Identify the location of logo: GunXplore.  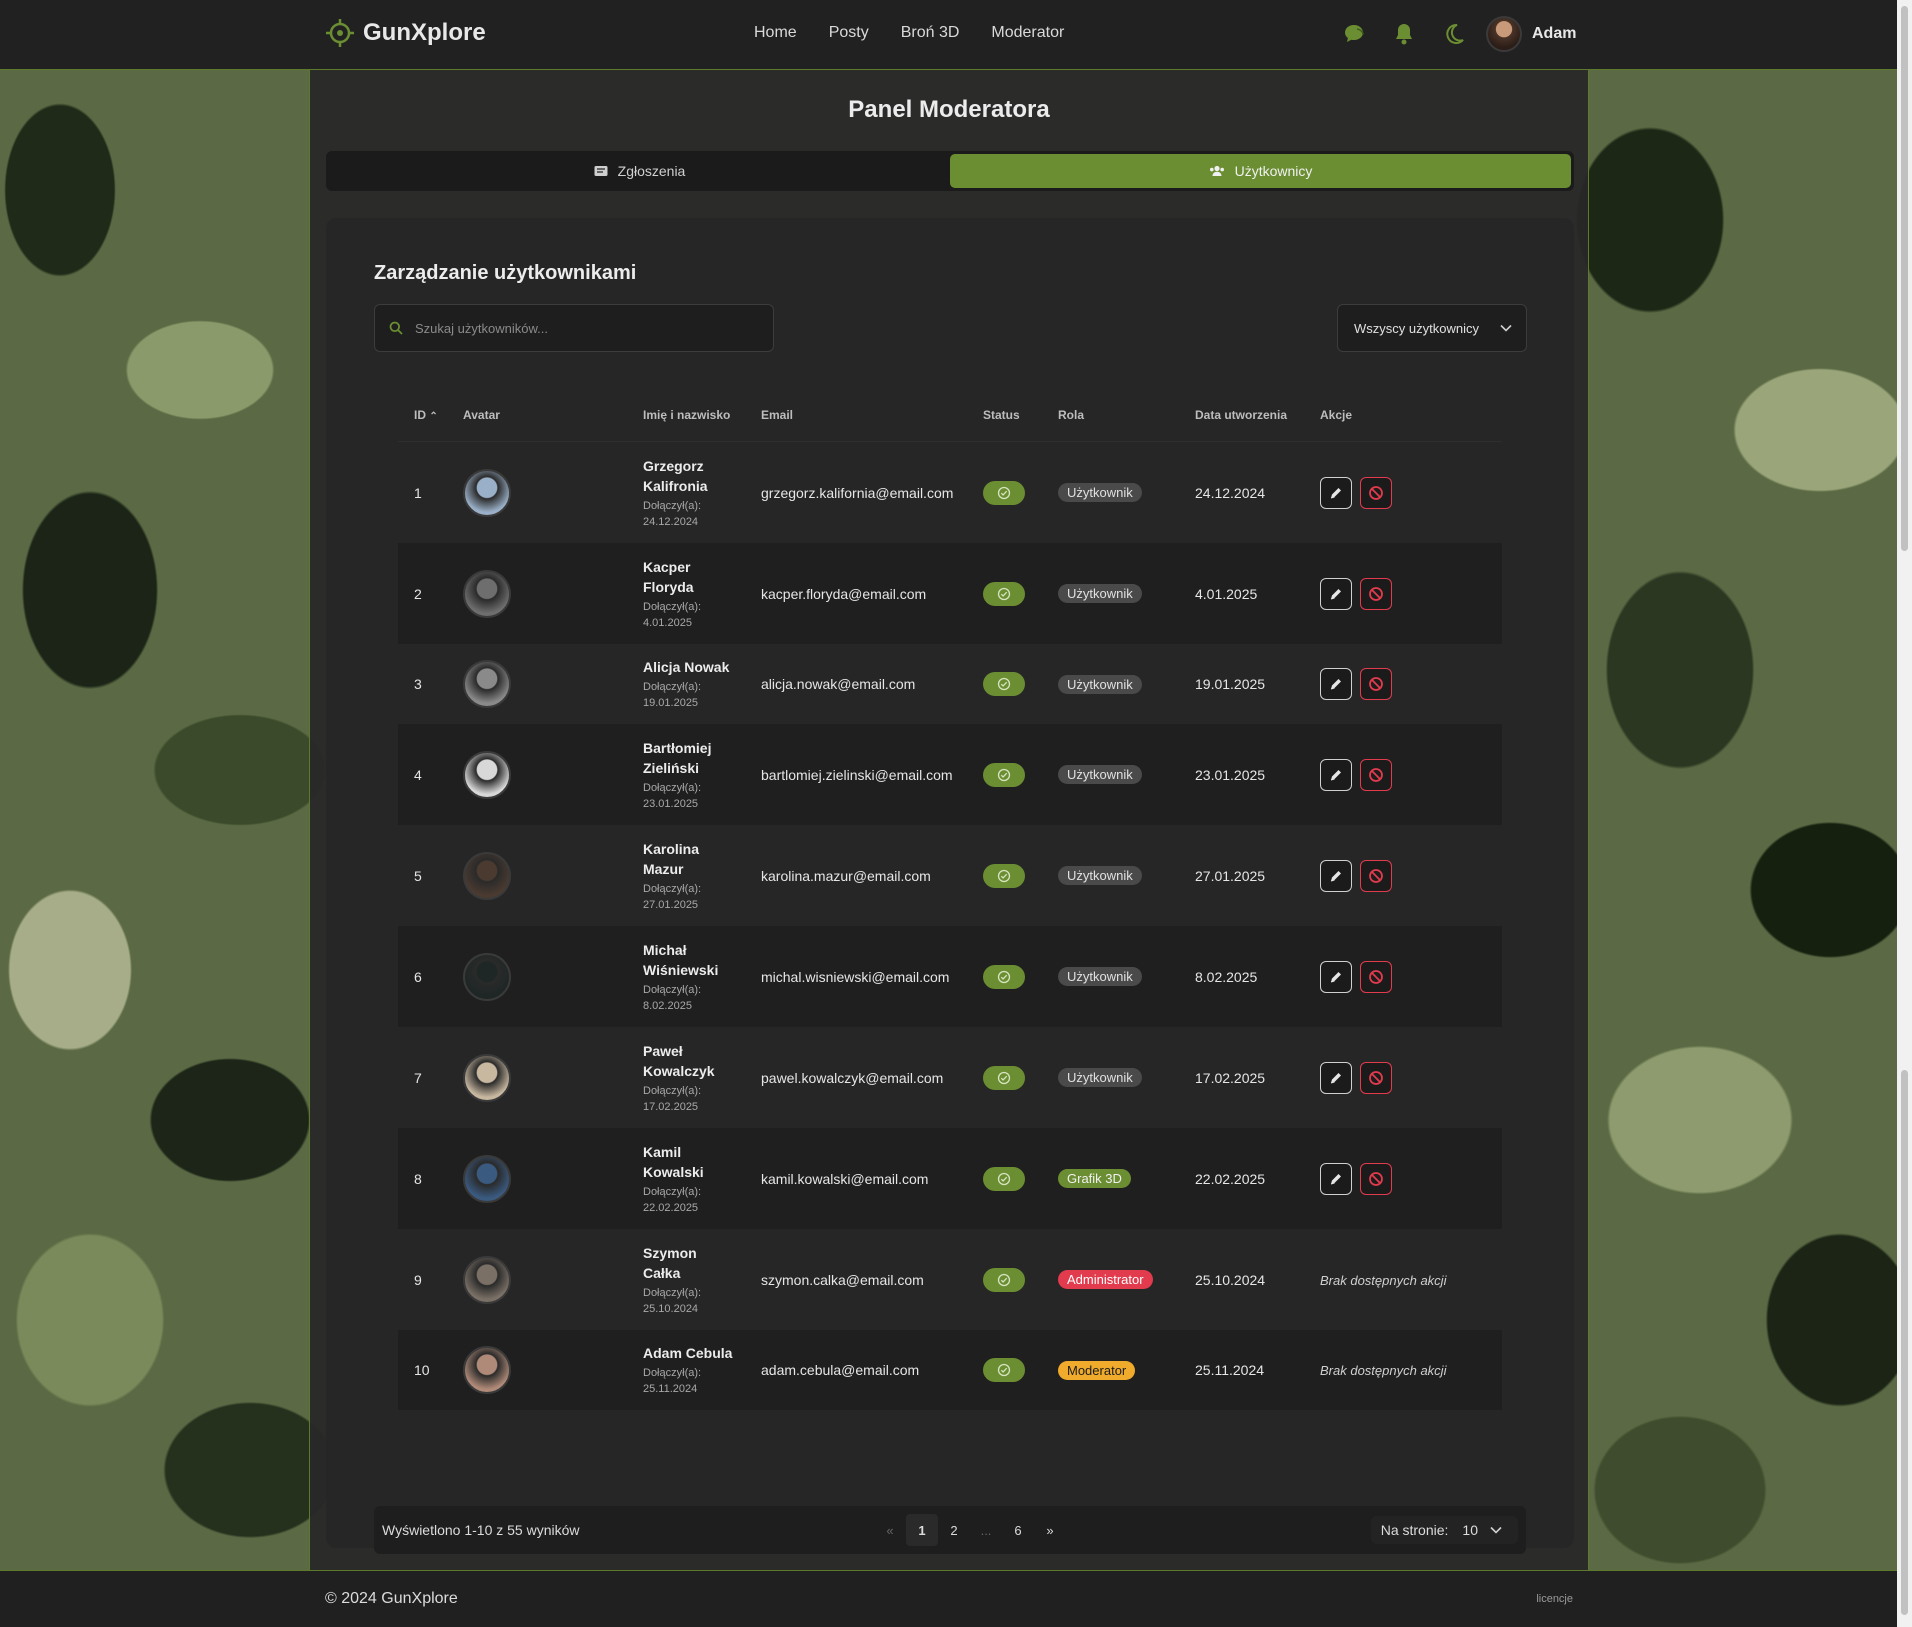
(405, 33).